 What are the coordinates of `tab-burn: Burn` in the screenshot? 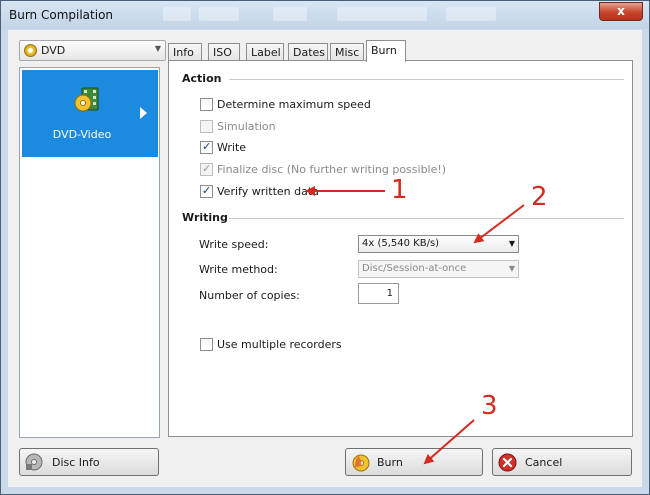 It's located at (386, 51).